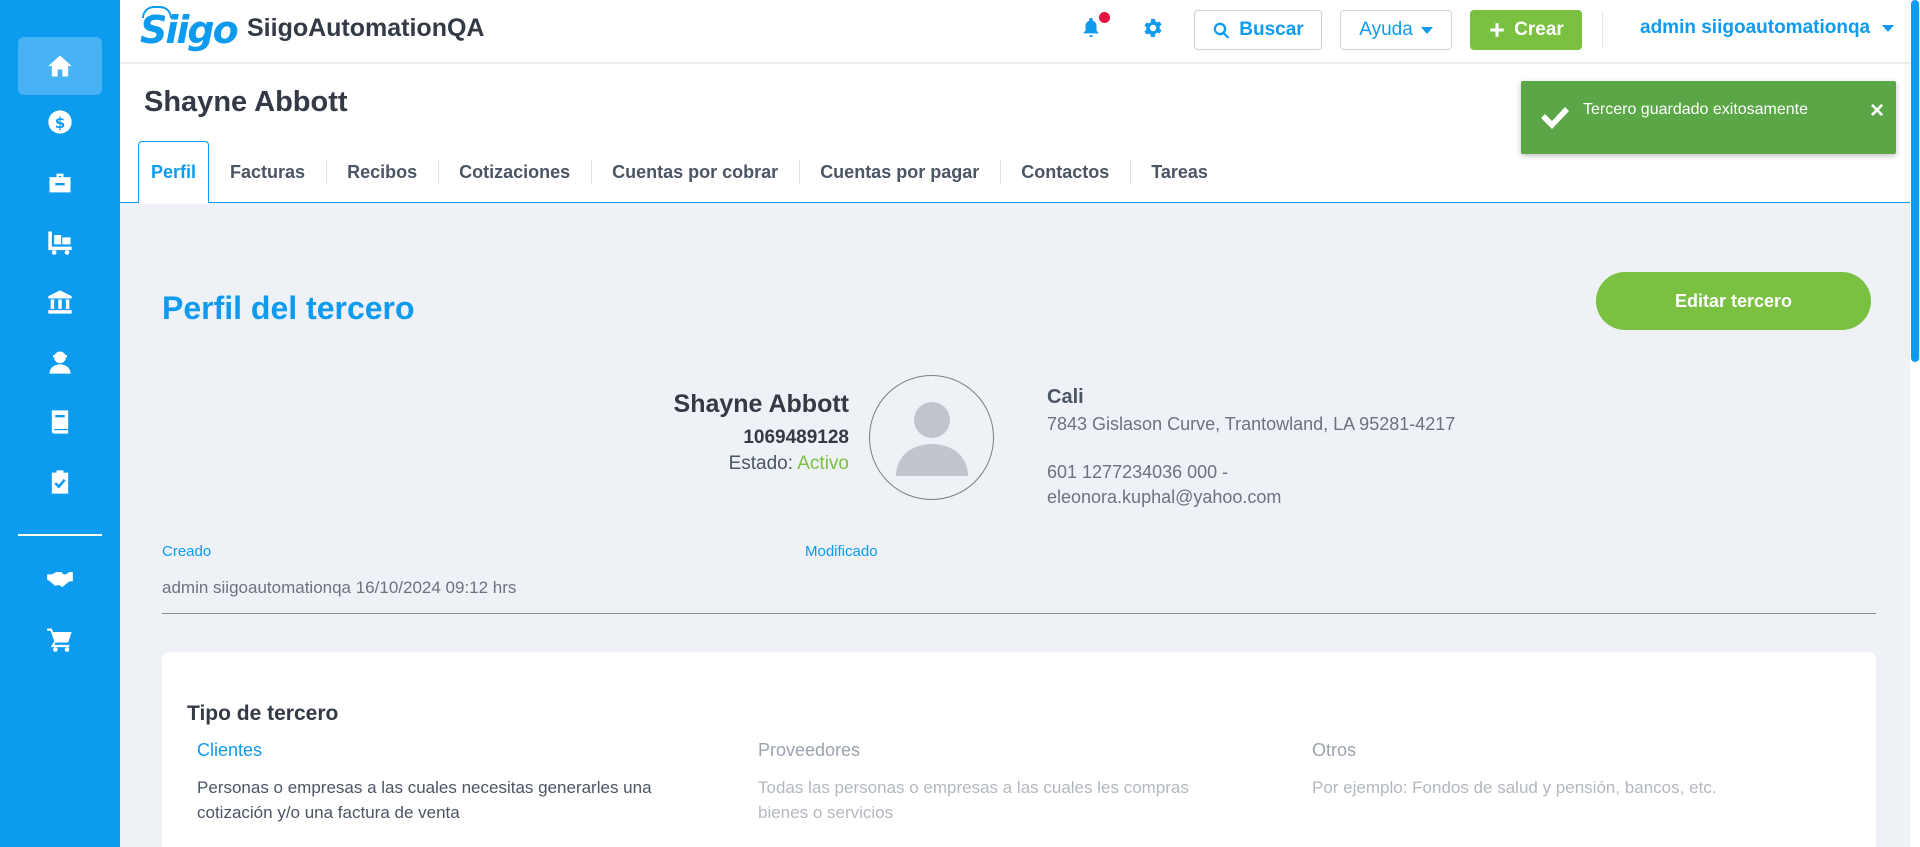 The image size is (1920, 847). I want to click on status-label: Estado:, so click(763, 463).